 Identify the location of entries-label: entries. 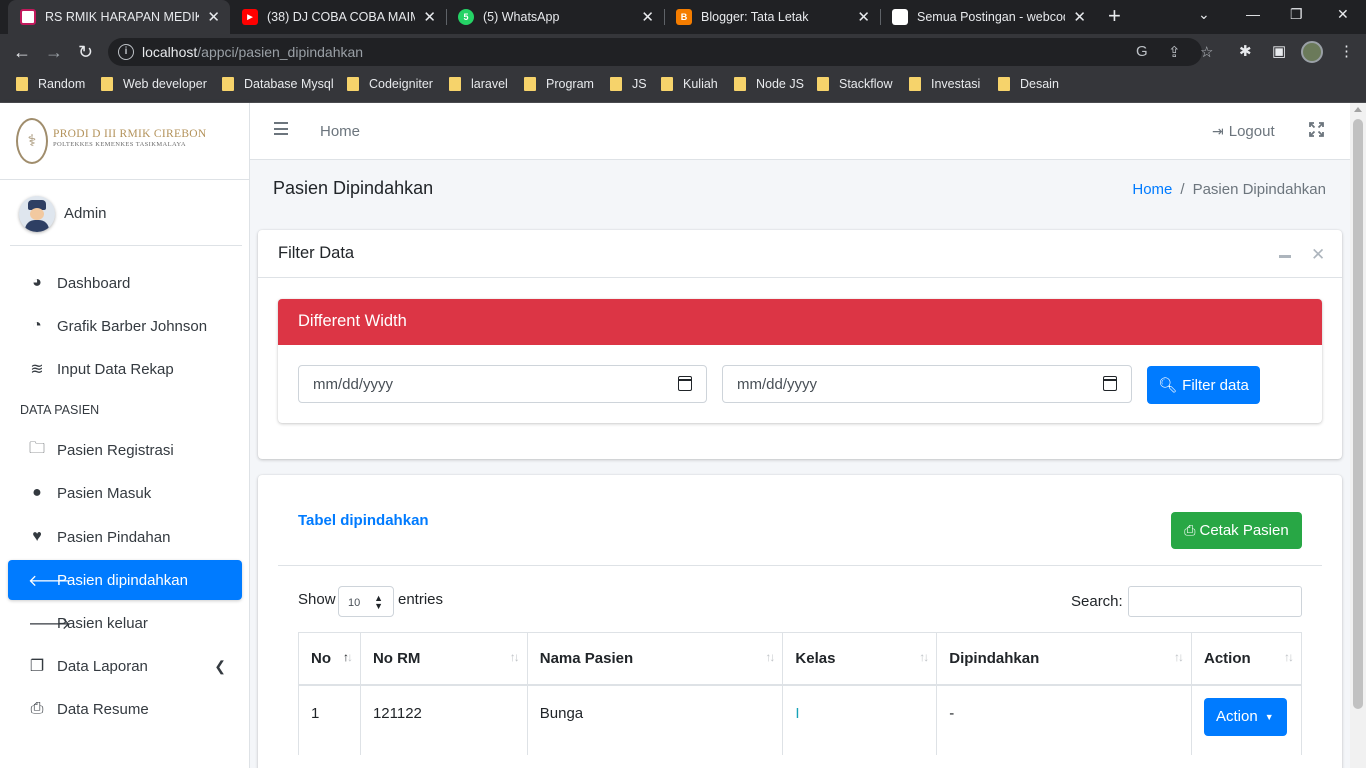
(421, 599).